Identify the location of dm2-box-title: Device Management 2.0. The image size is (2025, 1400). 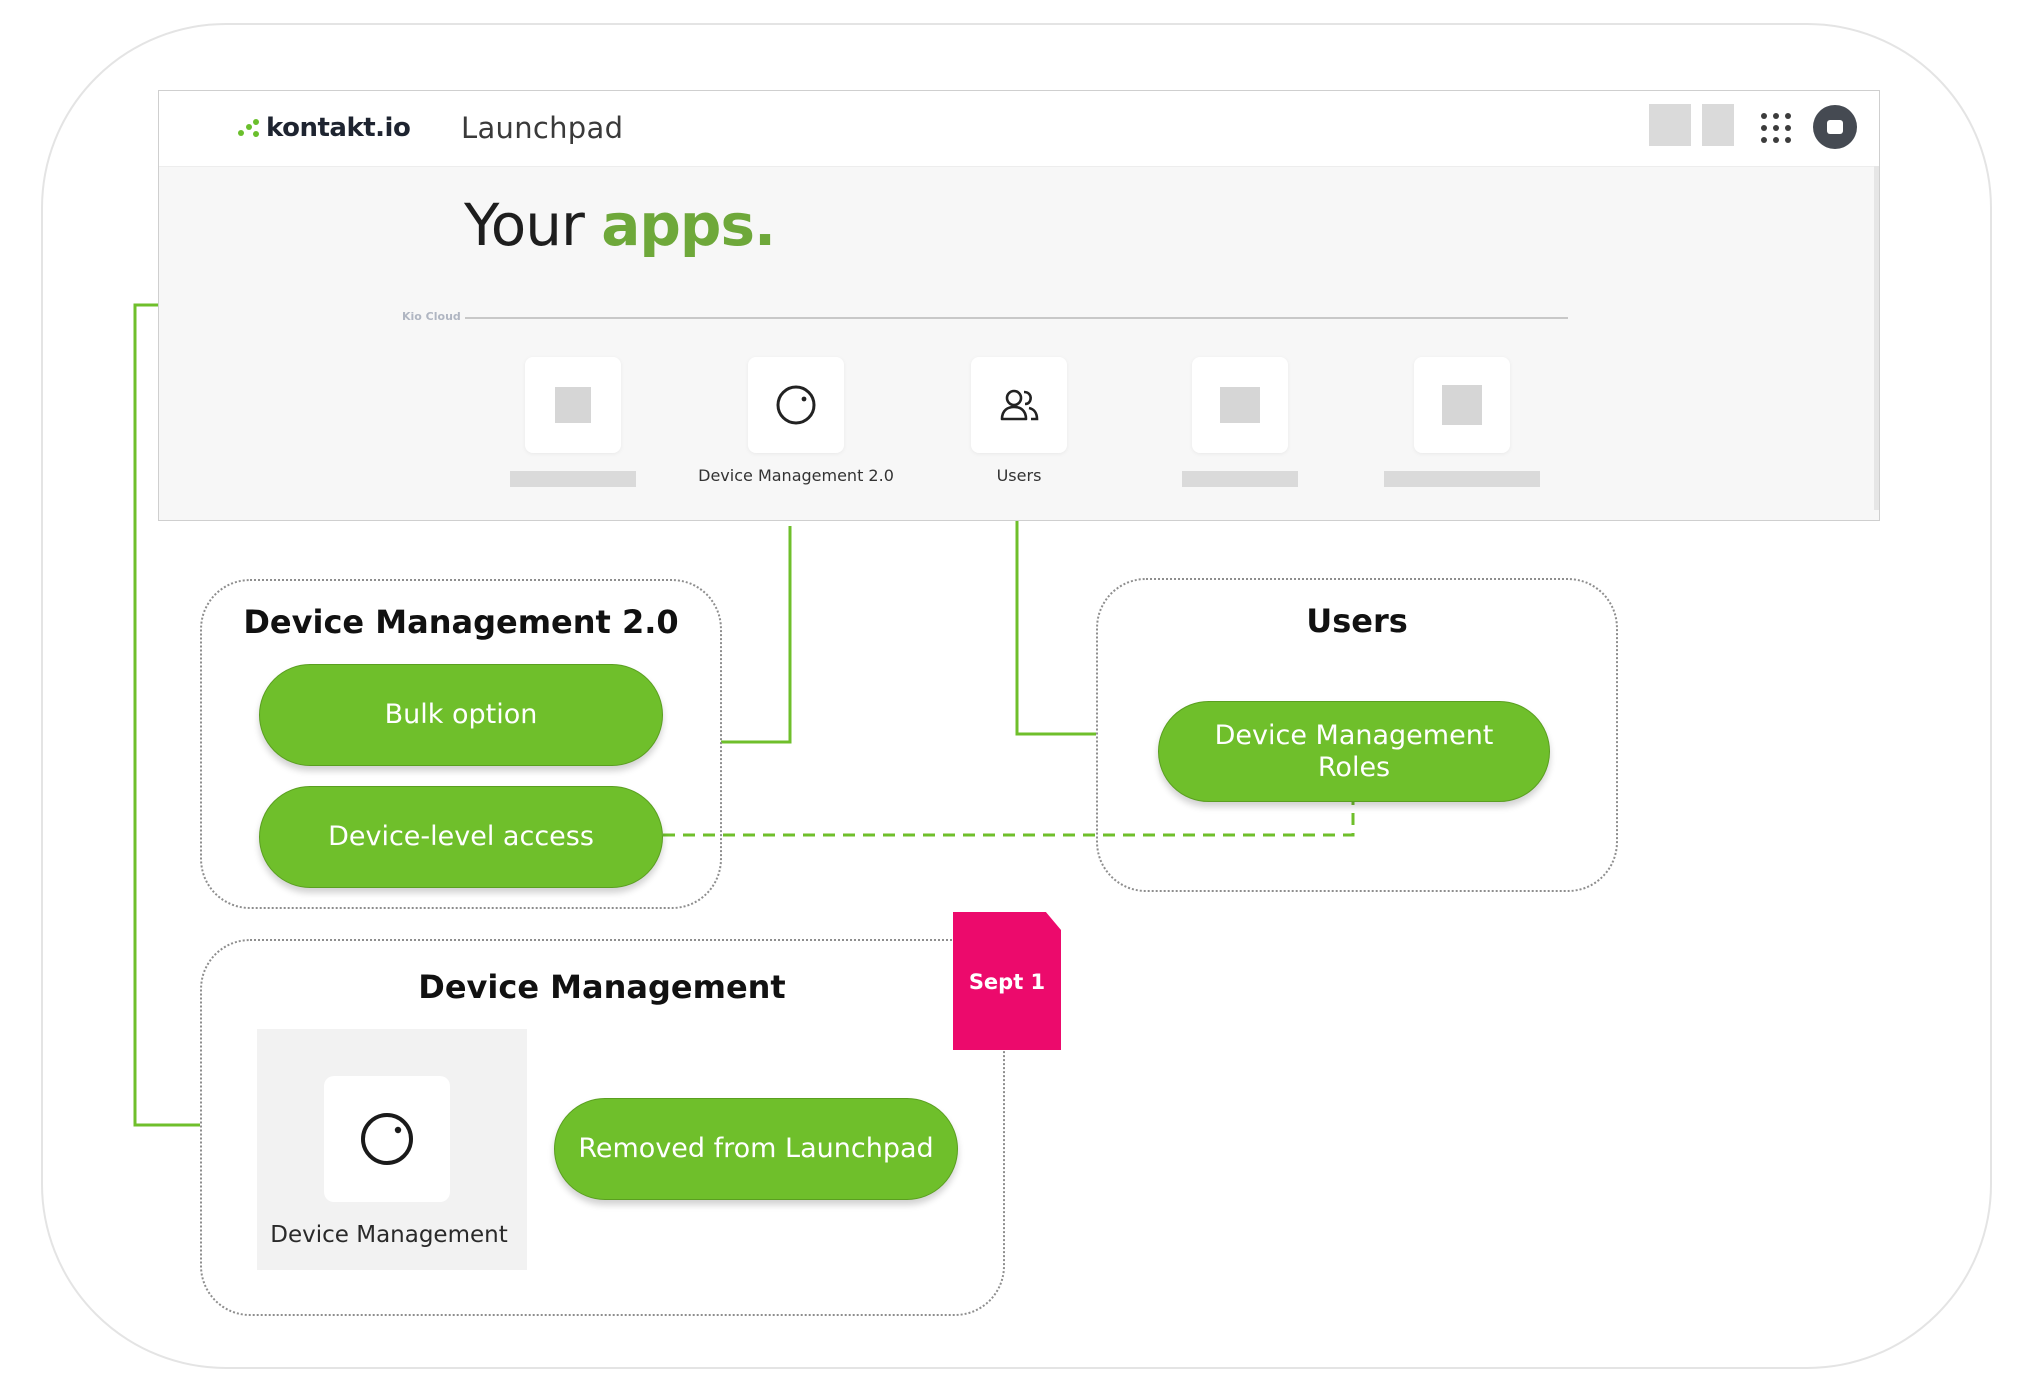
(461, 622).